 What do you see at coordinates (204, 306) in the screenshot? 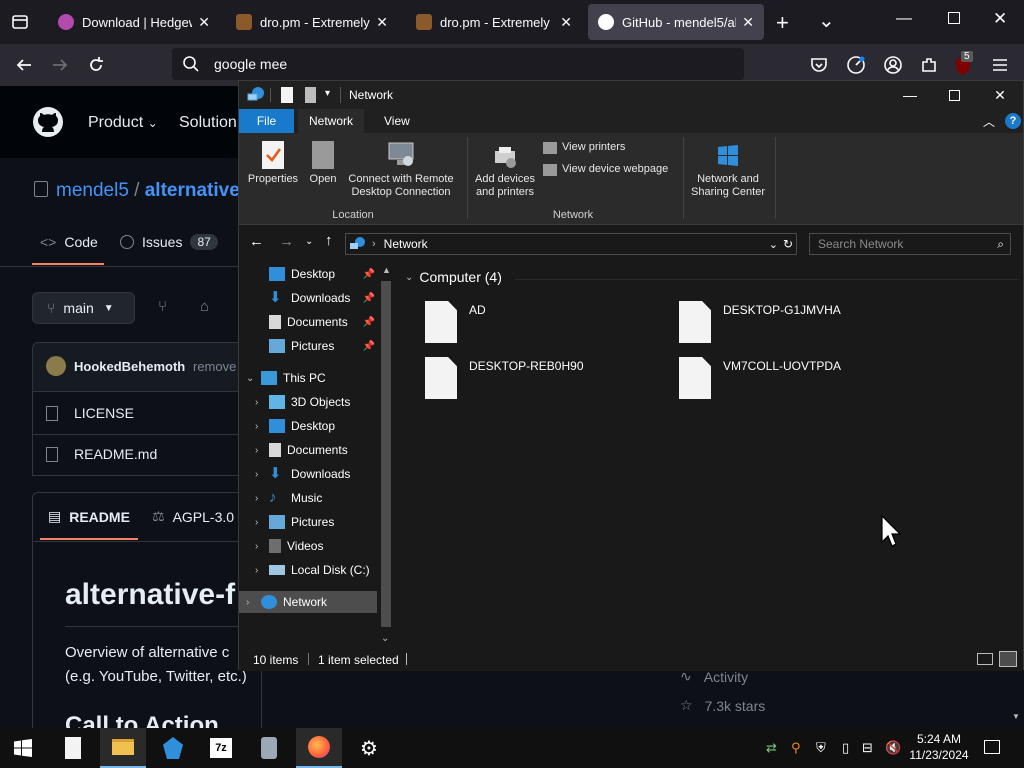
I see `tags-icon: ⌂` at bounding box center [204, 306].